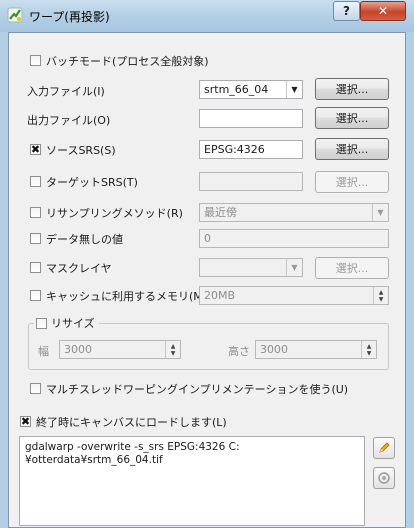  Describe the element at coordinates (251, 267) in the screenshot. I see `mask-layer-combo: ▼` at that location.